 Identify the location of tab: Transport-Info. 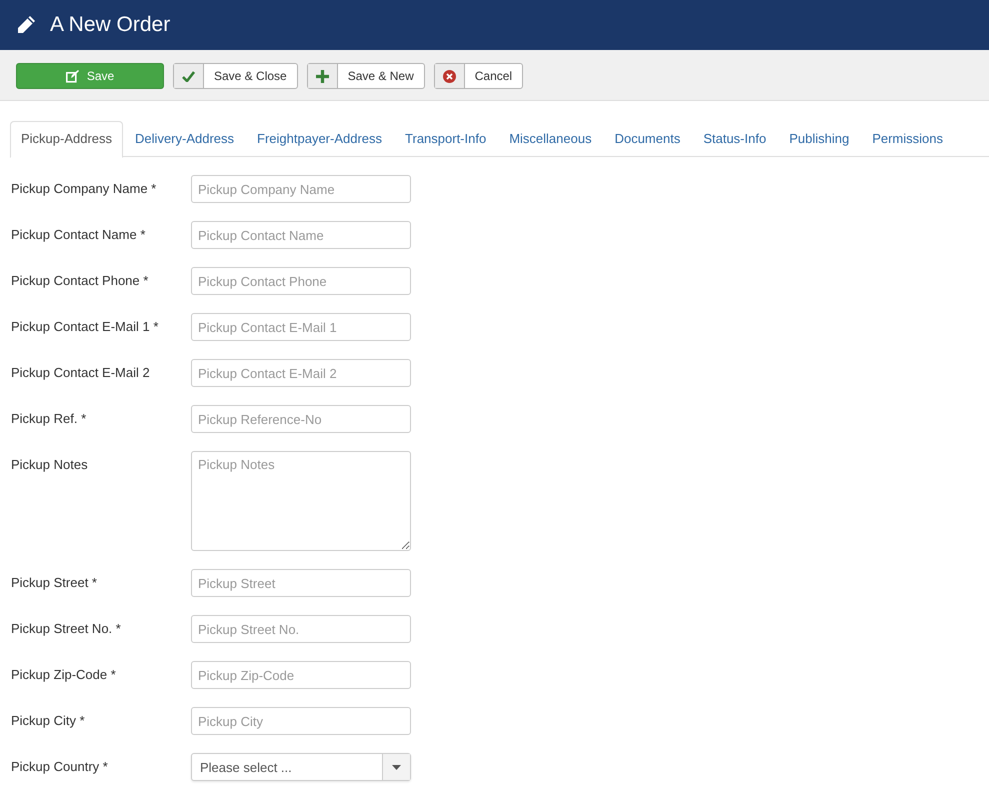
(446, 138).